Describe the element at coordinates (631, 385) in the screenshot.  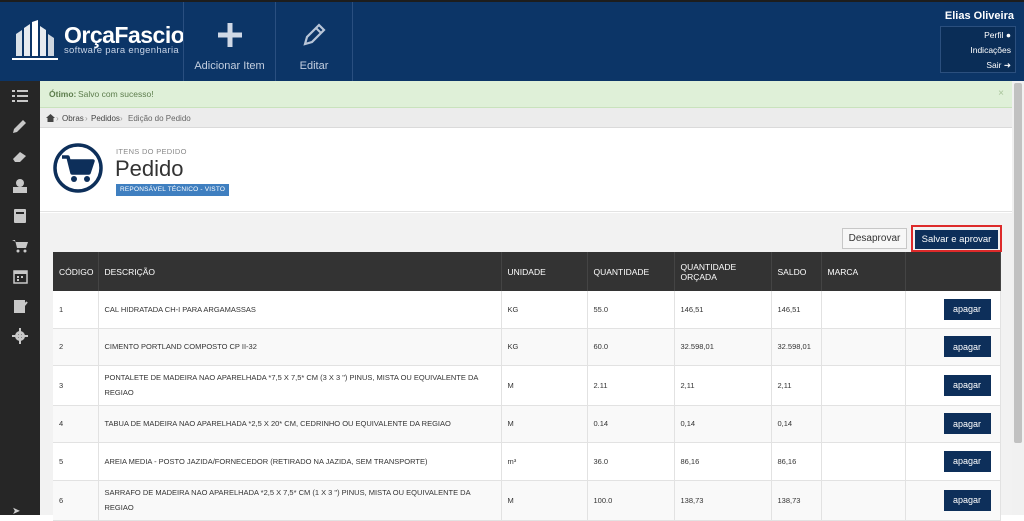
I see `cell-quantity: 2.11` at that location.